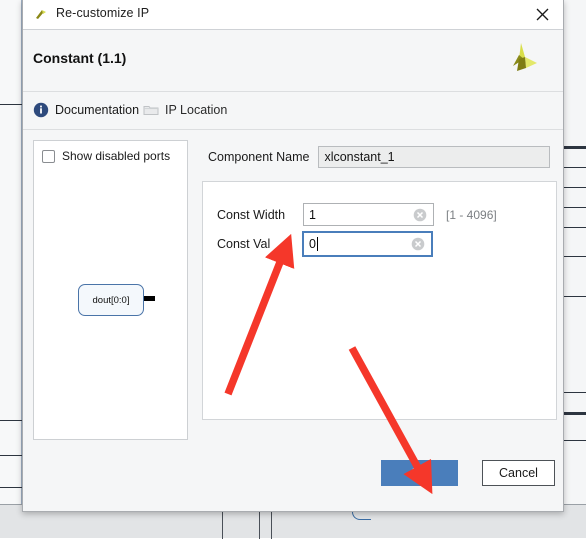  What do you see at coordinates (542, 14) in the screenshot?
I see `close-icon` at bounding box center [542, 14].